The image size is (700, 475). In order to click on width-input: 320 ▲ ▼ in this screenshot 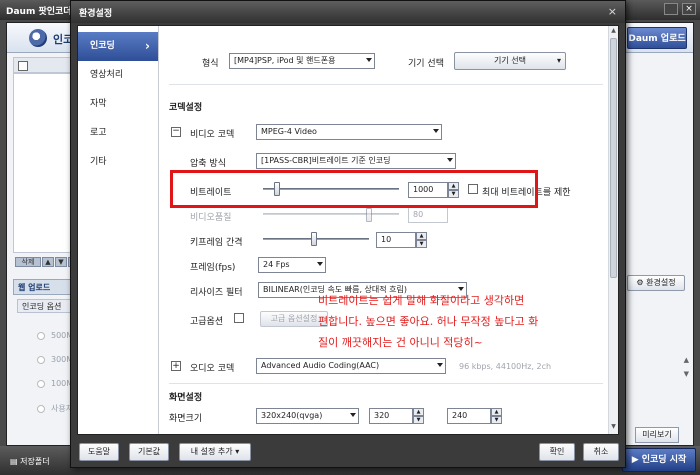, I will do `click(396, 416)`.